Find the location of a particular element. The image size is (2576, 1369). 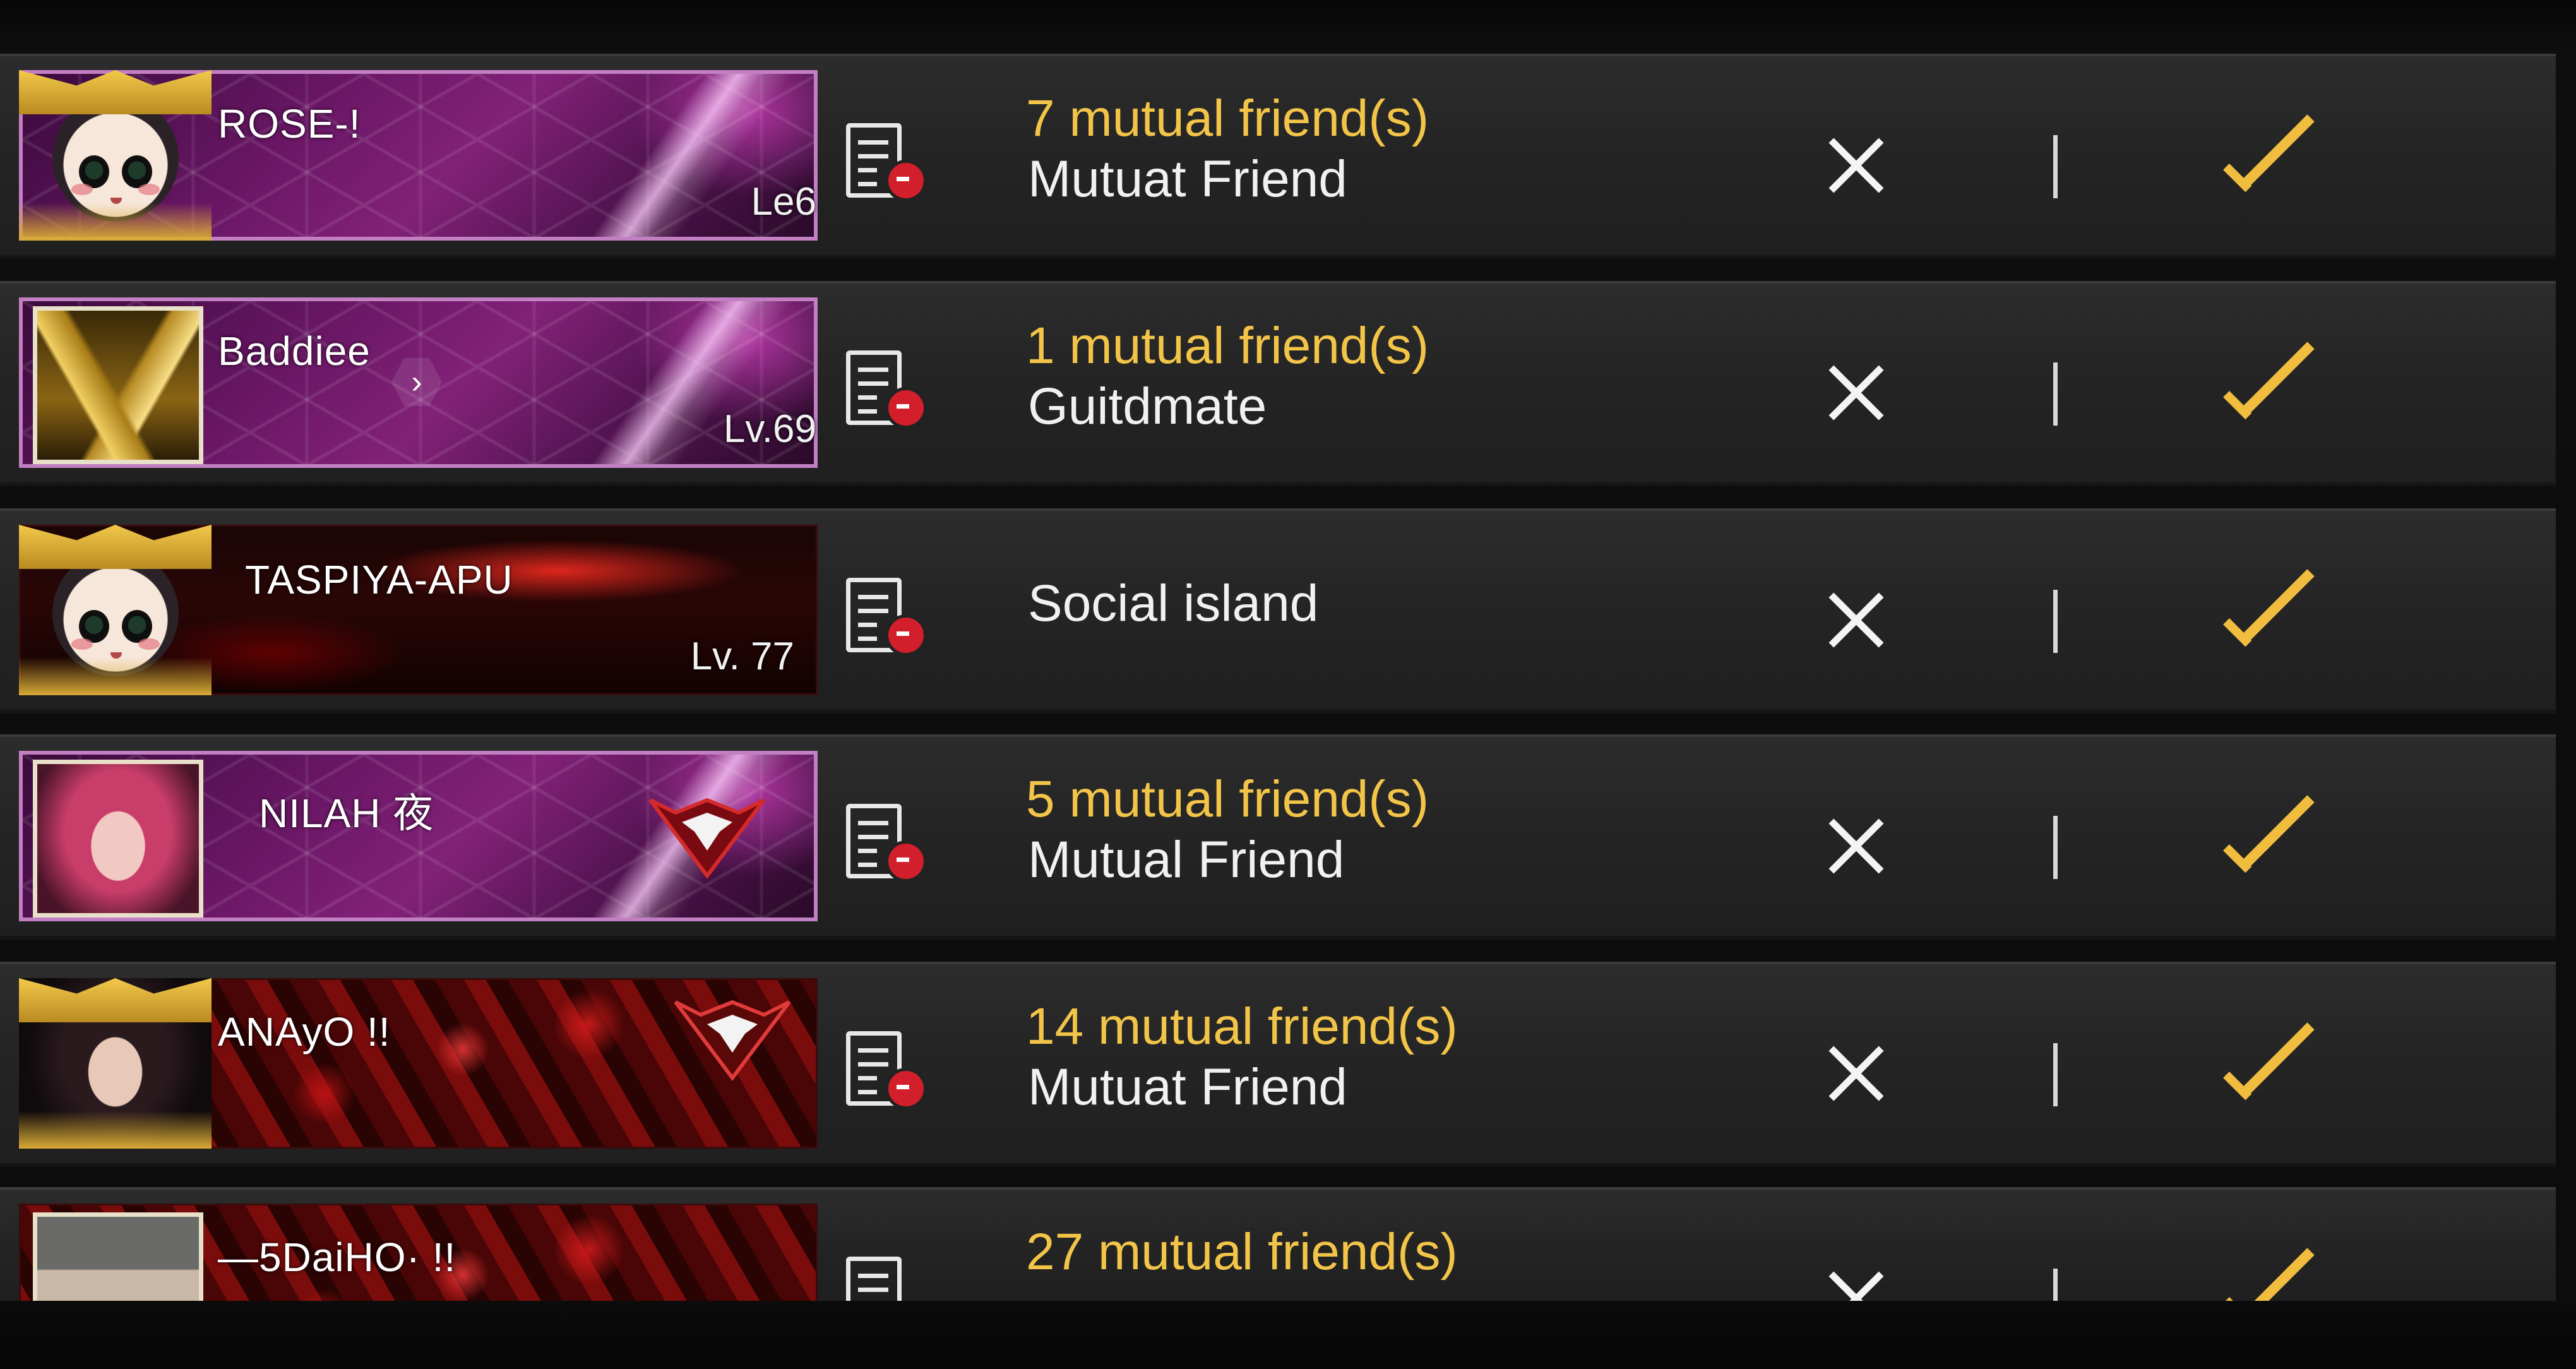

player-level: Le6 is located at coordinates (783, 202).